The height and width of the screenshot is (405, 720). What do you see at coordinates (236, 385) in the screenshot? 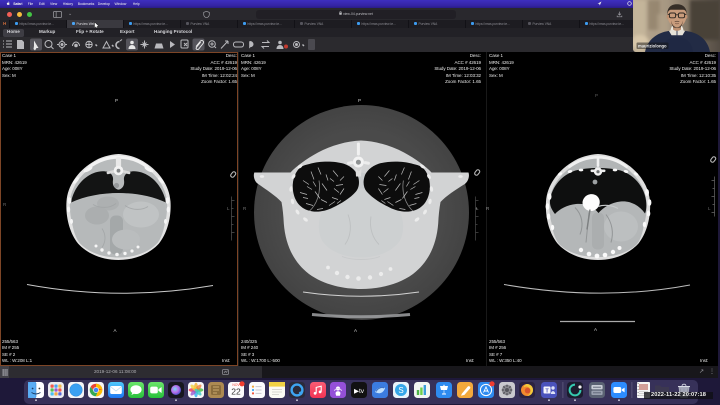
I see `svg-text: NOV` at bounding box center [236, 385].